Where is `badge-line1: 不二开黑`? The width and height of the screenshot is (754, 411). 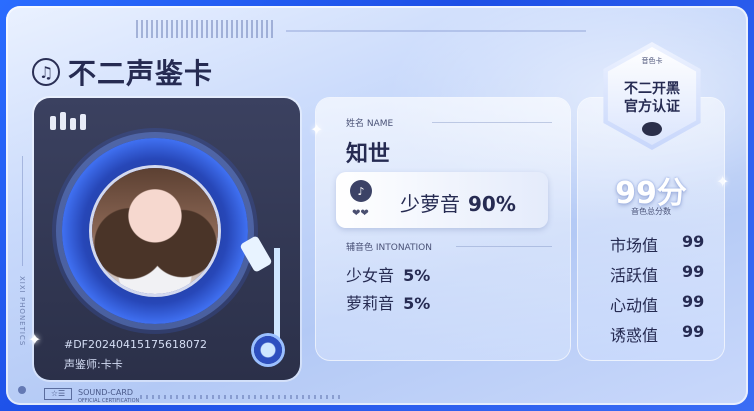
badge-line1: 不二开黑 is located at coordinates (652, 89).